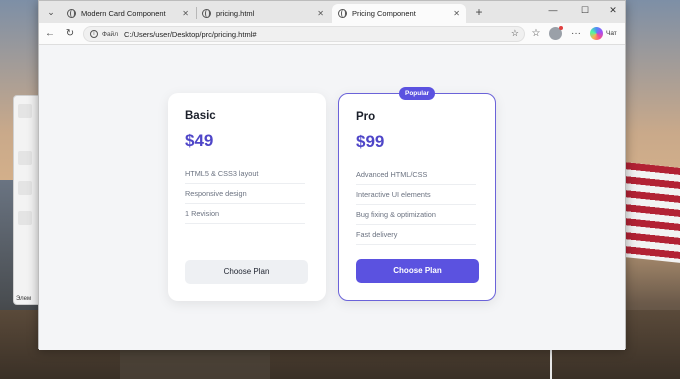 The image size is (680, 379). I want to click on plan-price: $99, so click(370, 141).